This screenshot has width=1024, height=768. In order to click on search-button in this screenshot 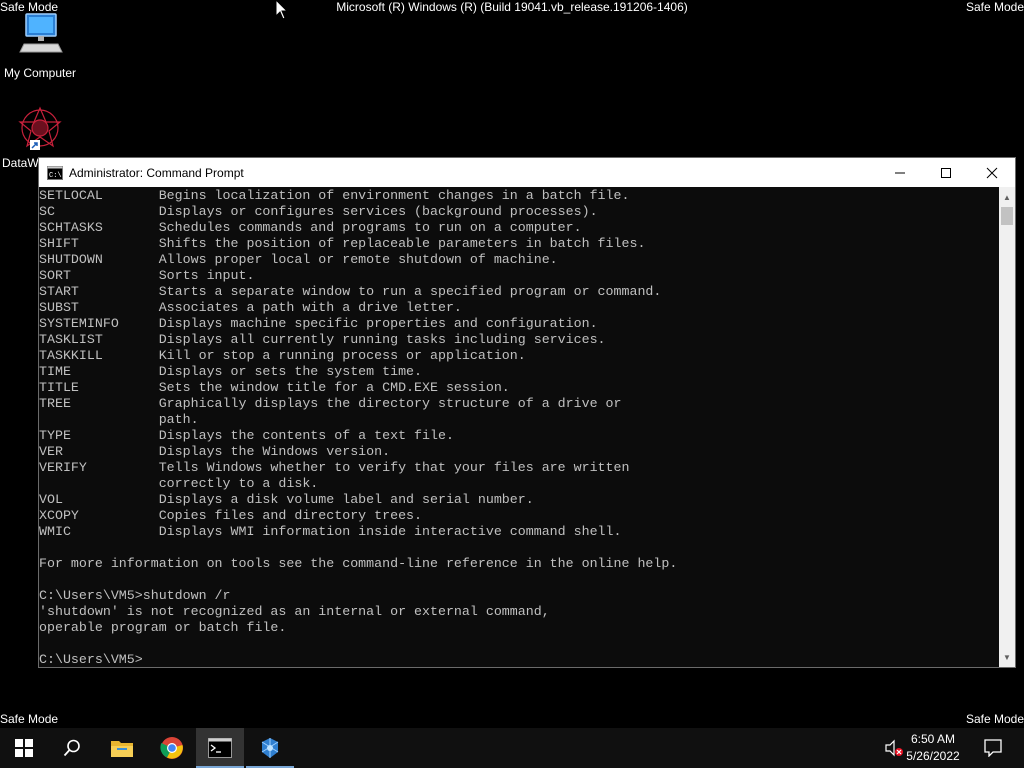, I will do `click(72, 748)`.